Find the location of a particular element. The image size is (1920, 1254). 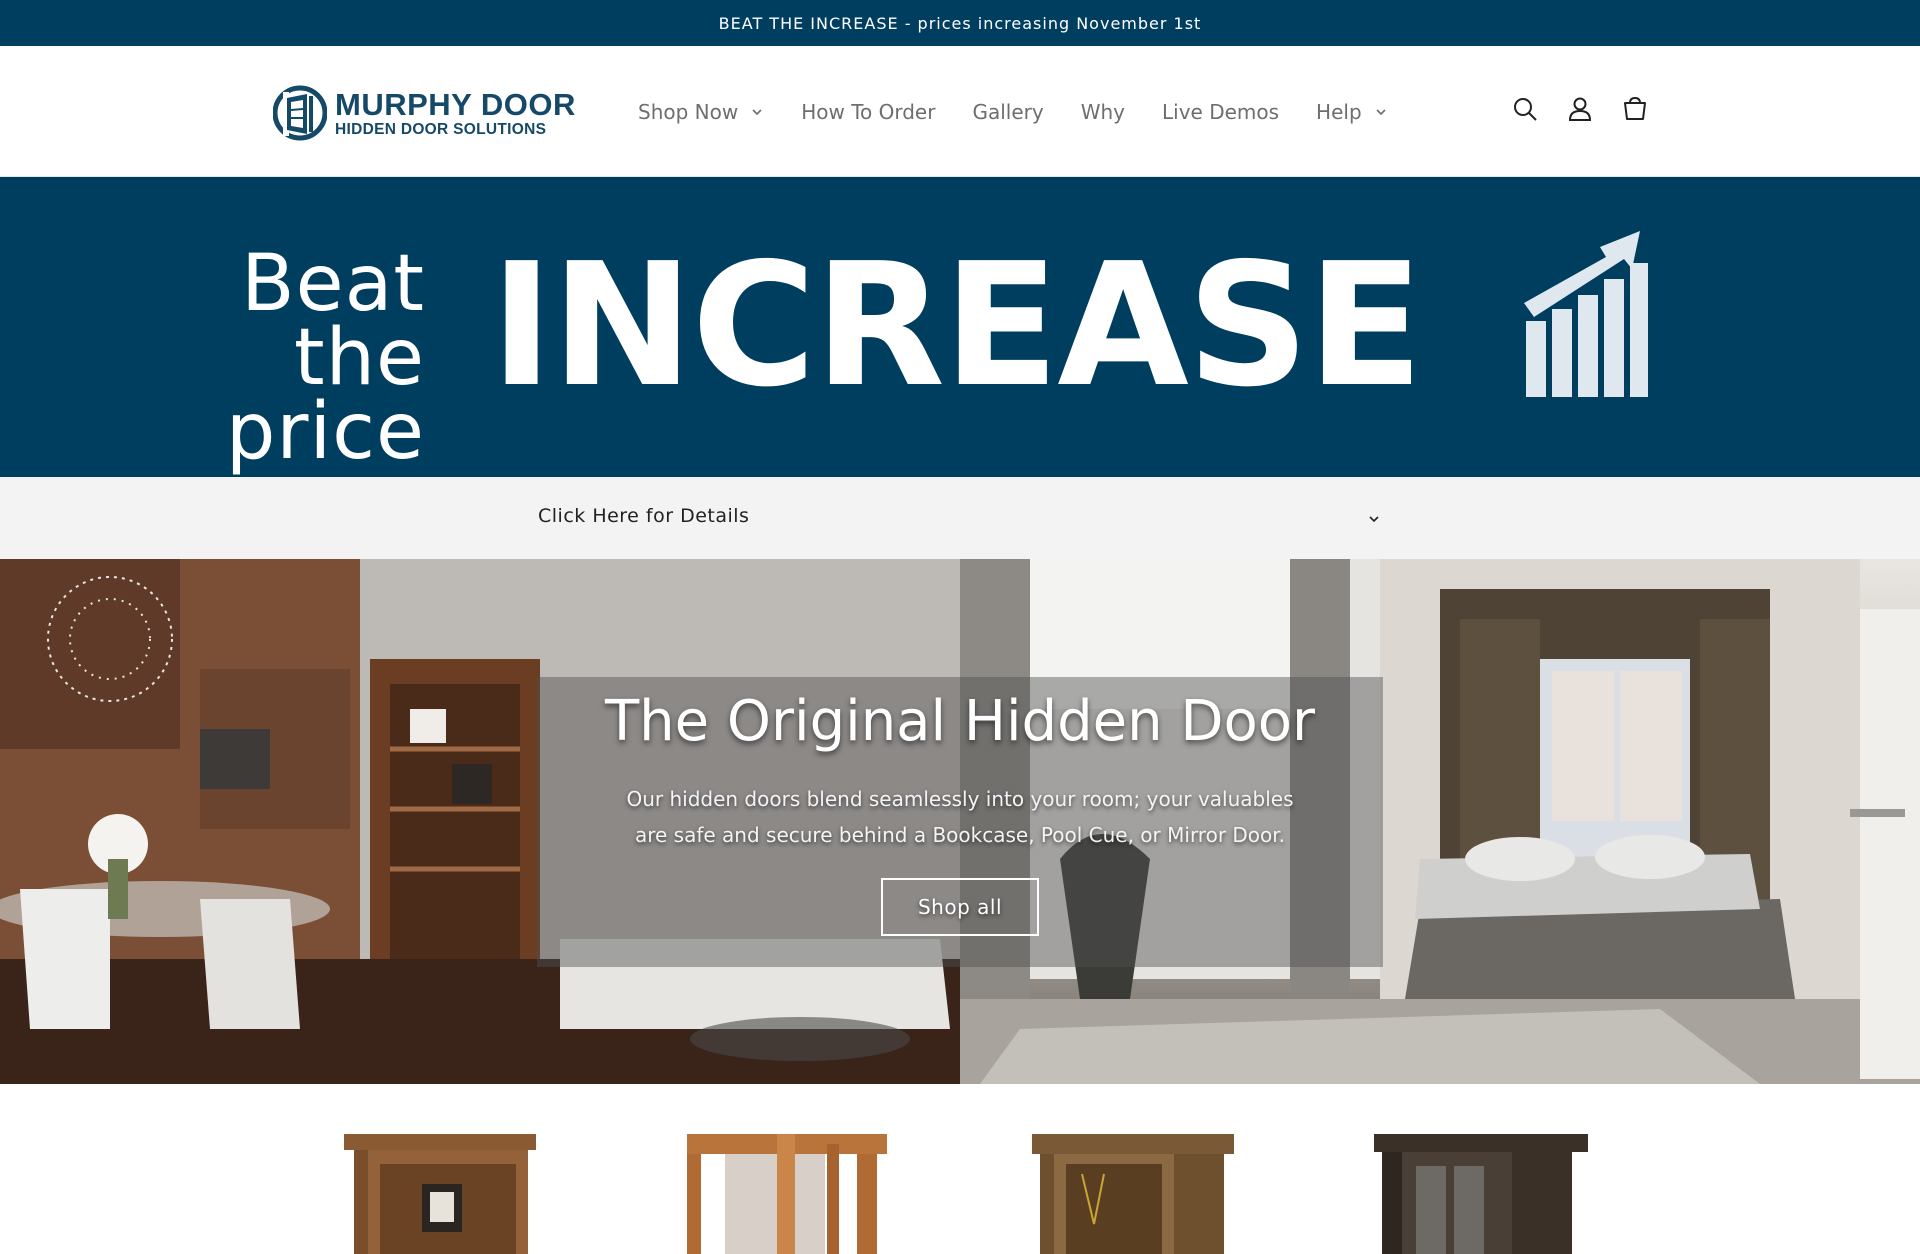

banner-beat-the-price: Beat the price is located at coordinates (257, 358).